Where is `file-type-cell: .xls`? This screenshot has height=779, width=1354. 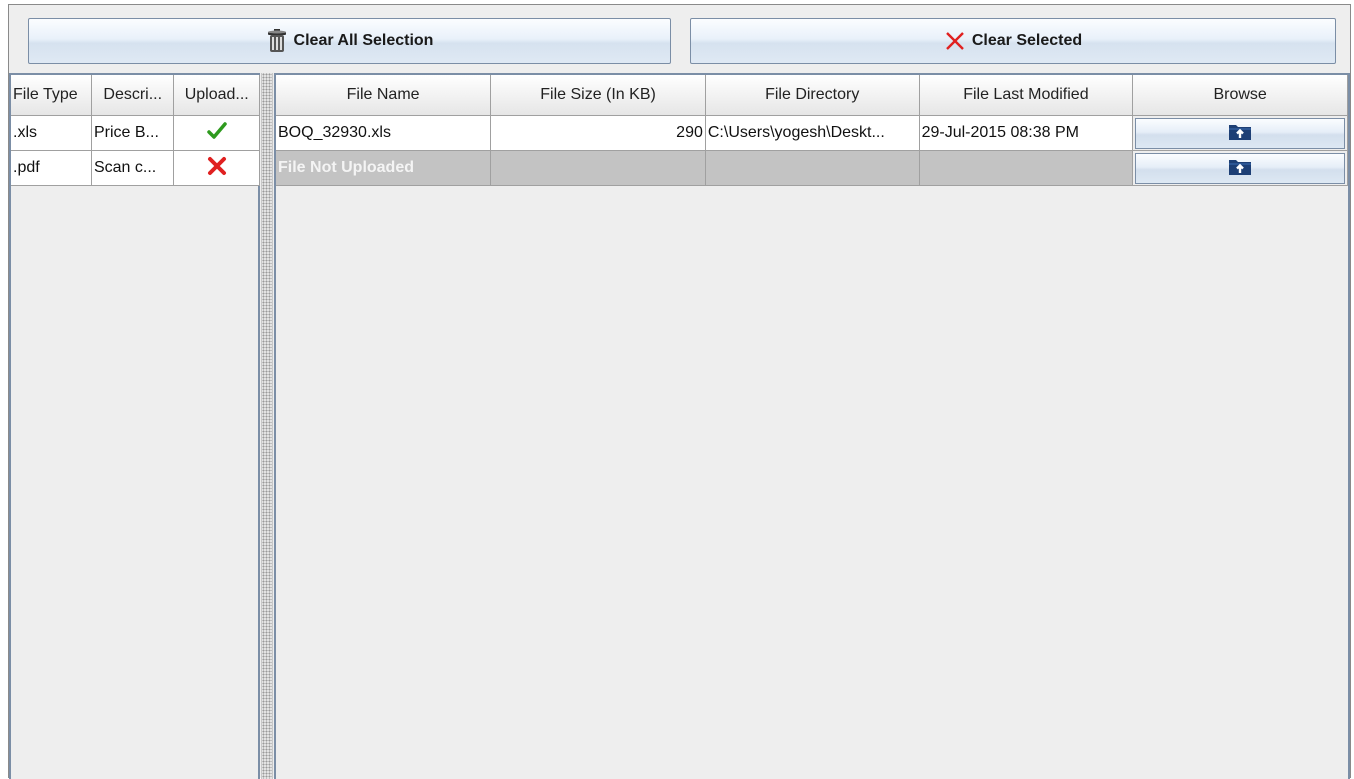 file-type-cell: .xls is located at coordinates (51, 133).